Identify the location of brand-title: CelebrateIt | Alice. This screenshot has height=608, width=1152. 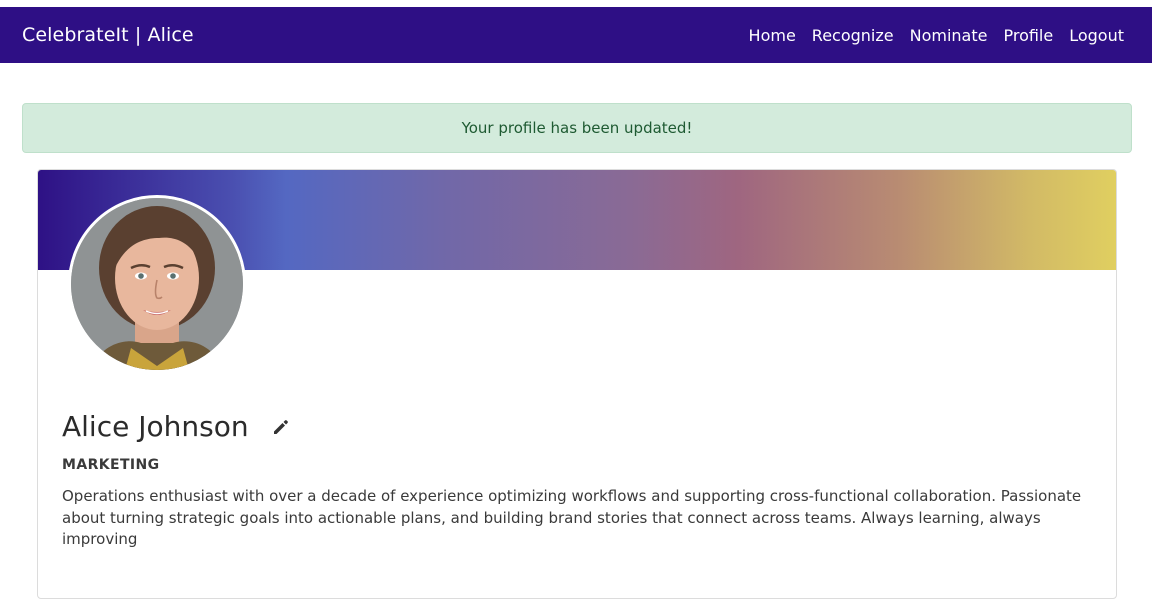
(108, 35).